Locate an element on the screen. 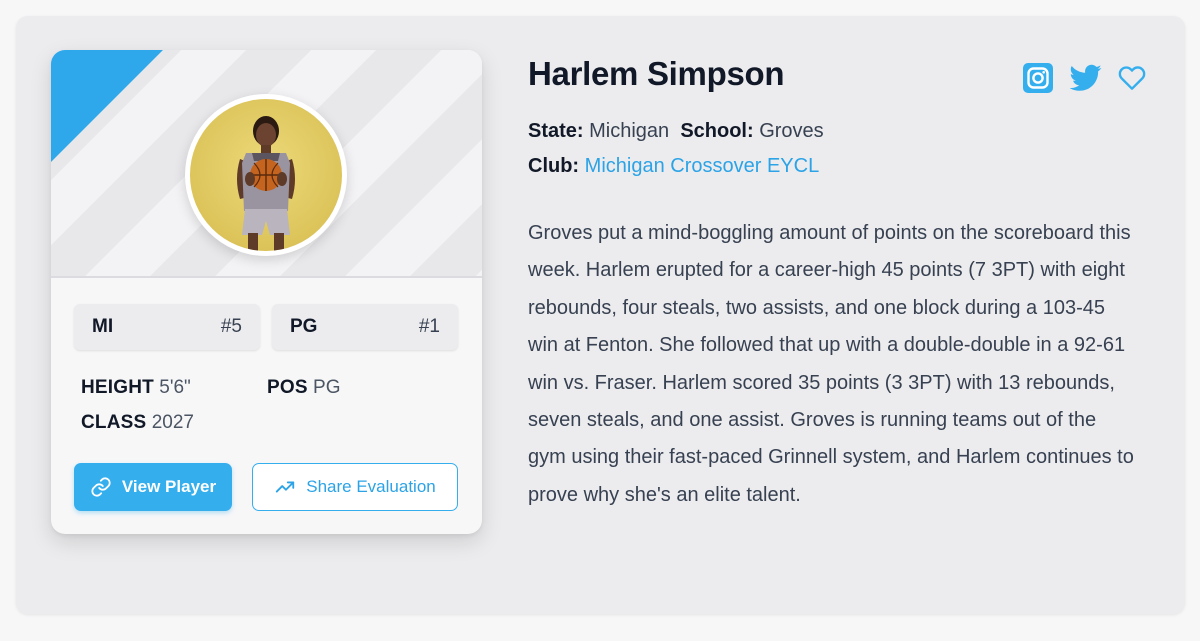  state-rank-label: MI is located at coordinates (103, 326).